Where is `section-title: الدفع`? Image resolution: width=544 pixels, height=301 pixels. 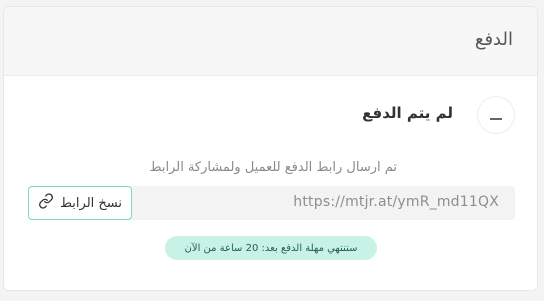 section-title: الدفع is located at coordinates (493, 39).